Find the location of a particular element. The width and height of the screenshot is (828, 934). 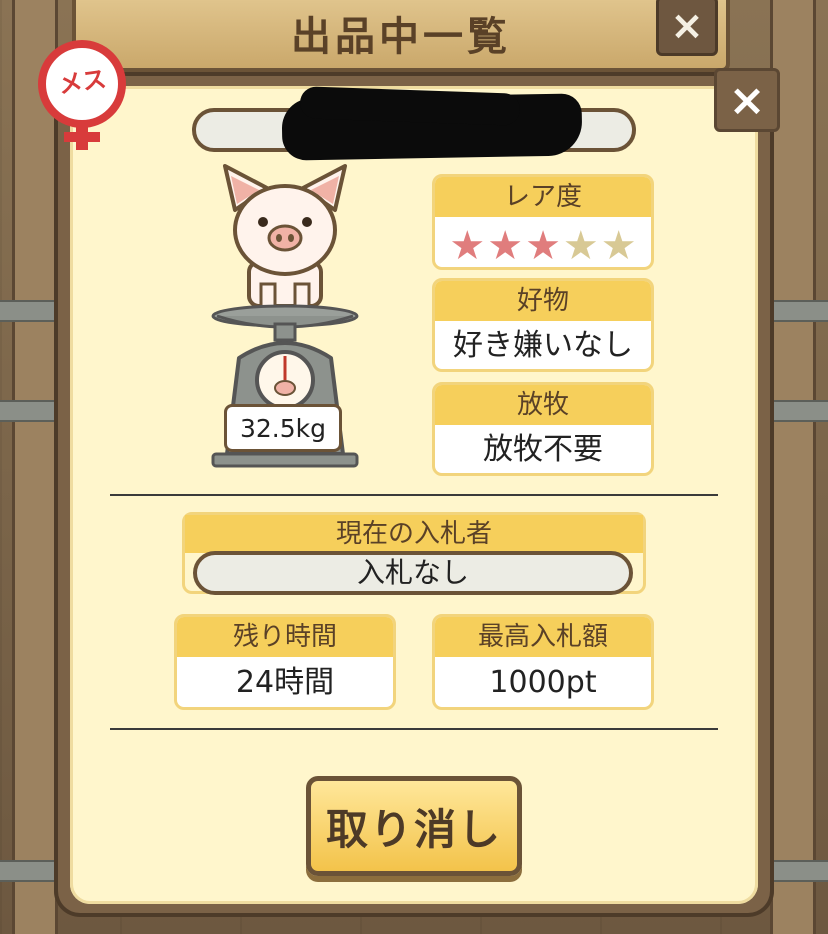

header-sign: 出品中一覧 × is located at coordinates (401, 36).